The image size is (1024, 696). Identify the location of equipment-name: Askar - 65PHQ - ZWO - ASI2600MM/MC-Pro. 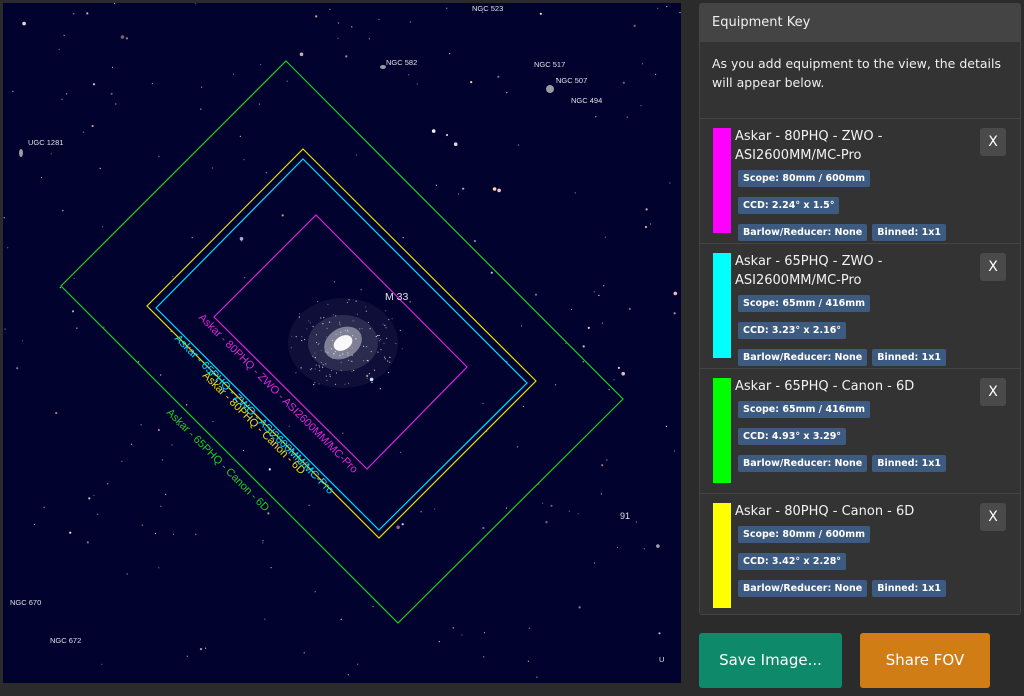
(809, 271).